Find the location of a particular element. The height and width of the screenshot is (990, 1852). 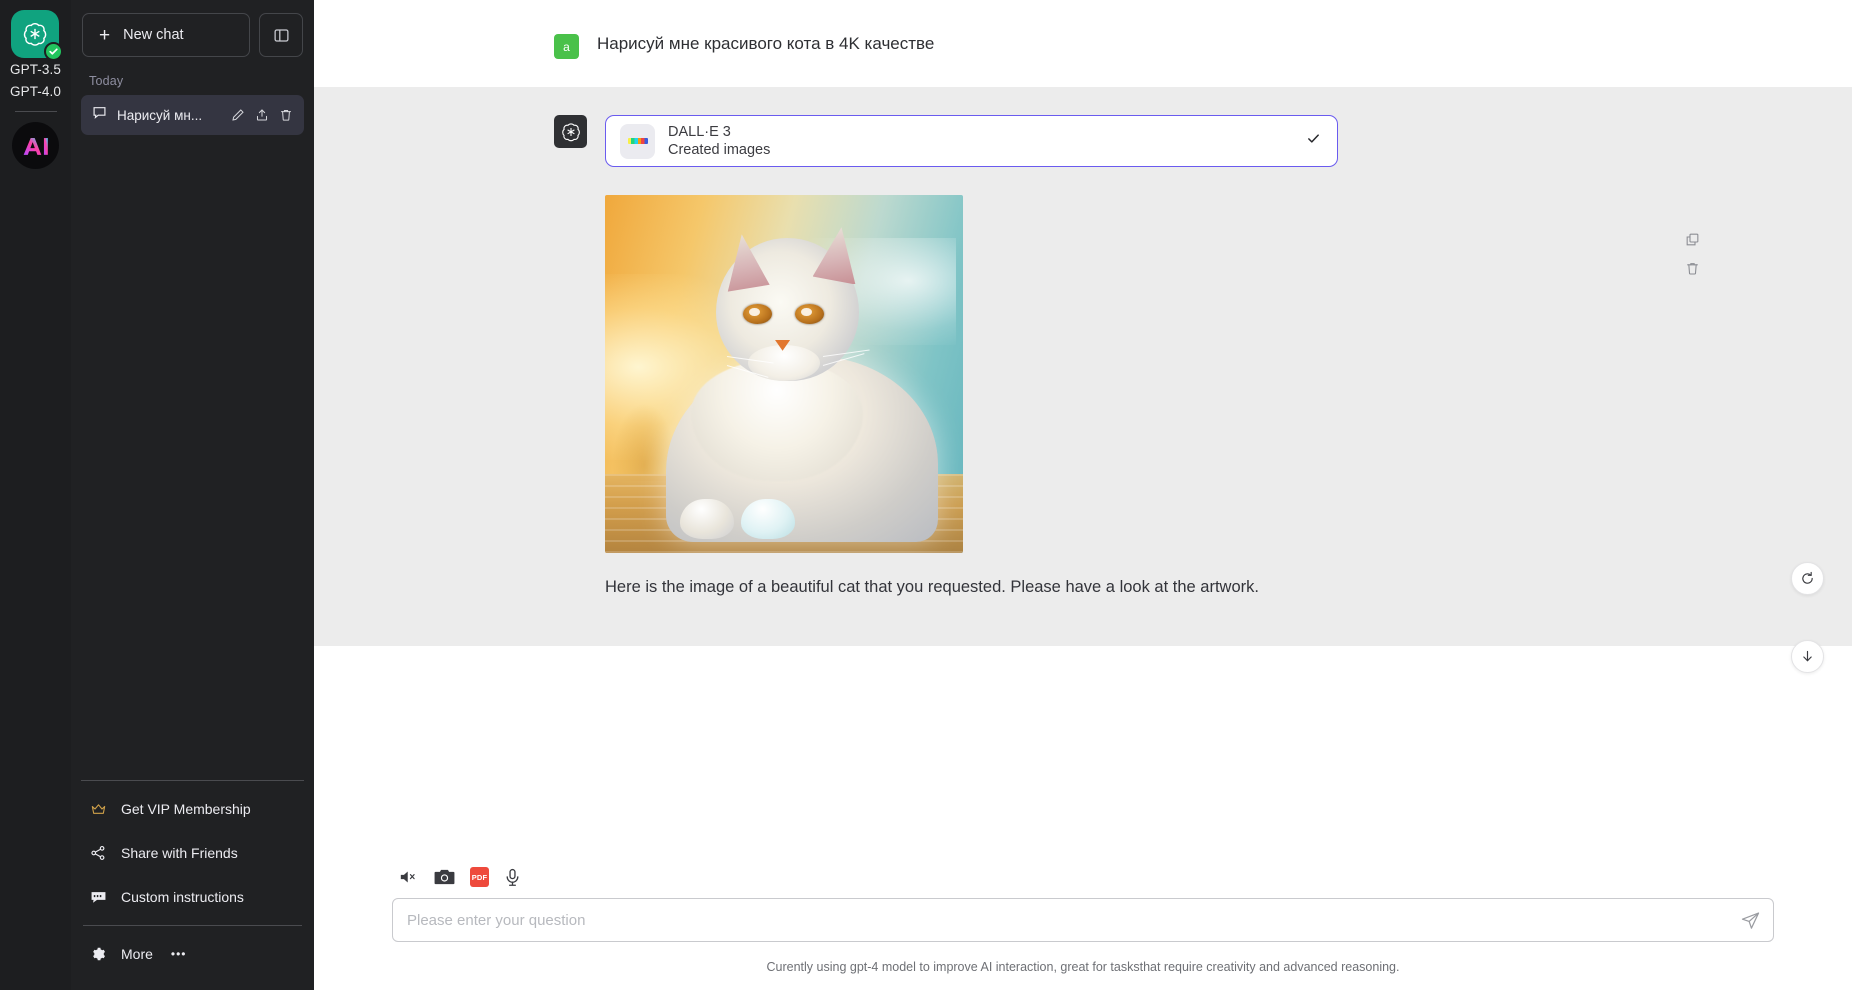

chat-item-actions is located at coordinates (262, 115).